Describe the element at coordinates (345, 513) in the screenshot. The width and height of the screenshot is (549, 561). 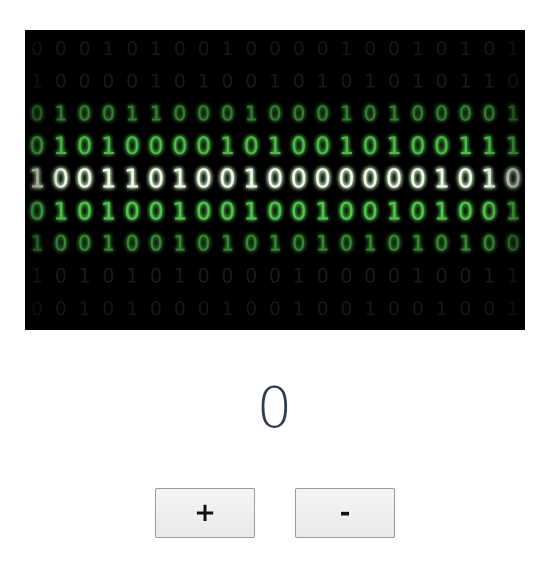
I see `decrement-button: -` at that location.